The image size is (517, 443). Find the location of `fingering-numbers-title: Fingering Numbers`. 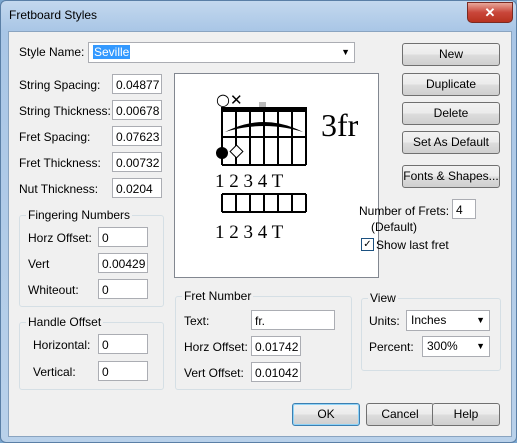

fingering-numbers-title: Fingering Numbers is located at coordinates (79, 215).